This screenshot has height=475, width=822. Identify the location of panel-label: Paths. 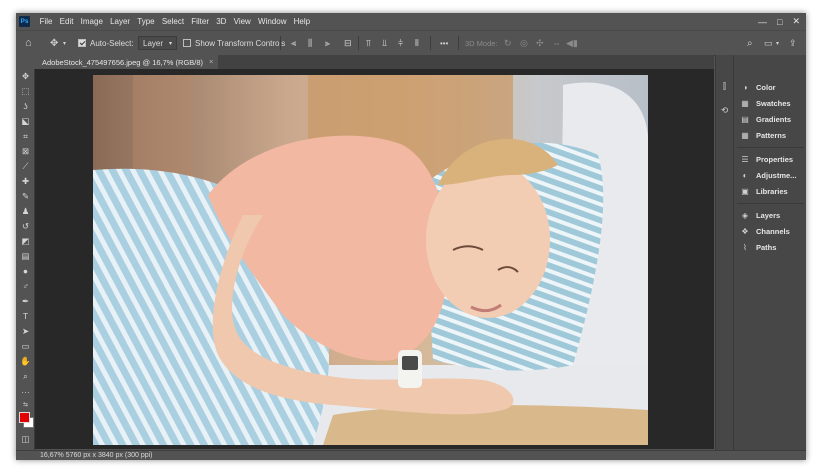
(766, 247).